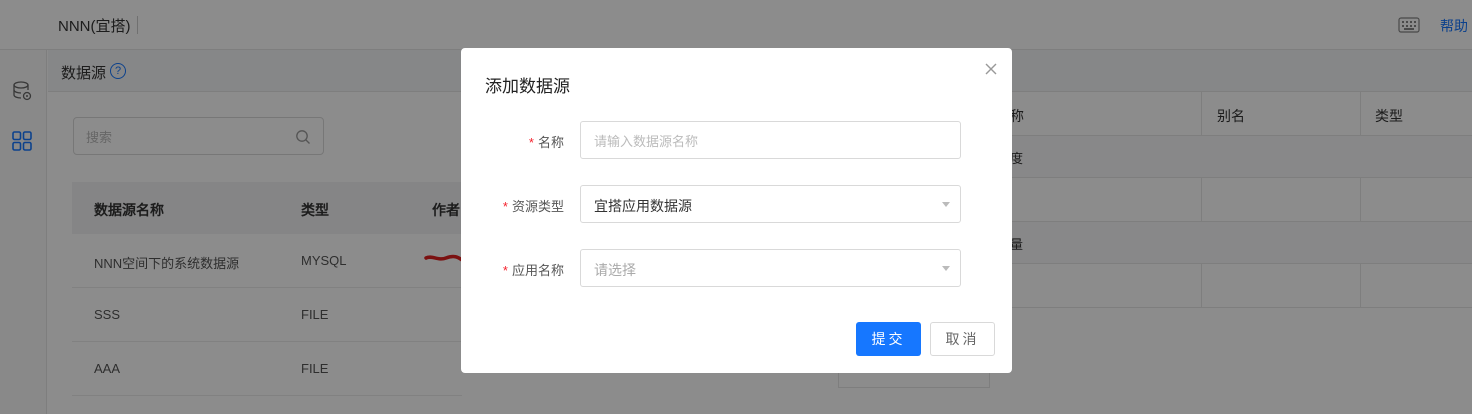 The height and width of the screenshot is (414, 1472). I want to click on form-row-app-name: * 应用名称 请选择, so click(736, 268).